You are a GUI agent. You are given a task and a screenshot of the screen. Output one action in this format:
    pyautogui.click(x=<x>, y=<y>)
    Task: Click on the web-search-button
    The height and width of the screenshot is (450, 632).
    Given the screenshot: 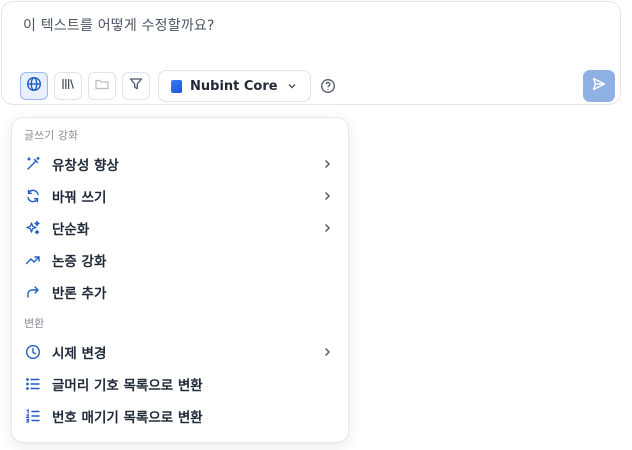 What is the action you would take?
    pyautogui.click(x=34, y=86)
    